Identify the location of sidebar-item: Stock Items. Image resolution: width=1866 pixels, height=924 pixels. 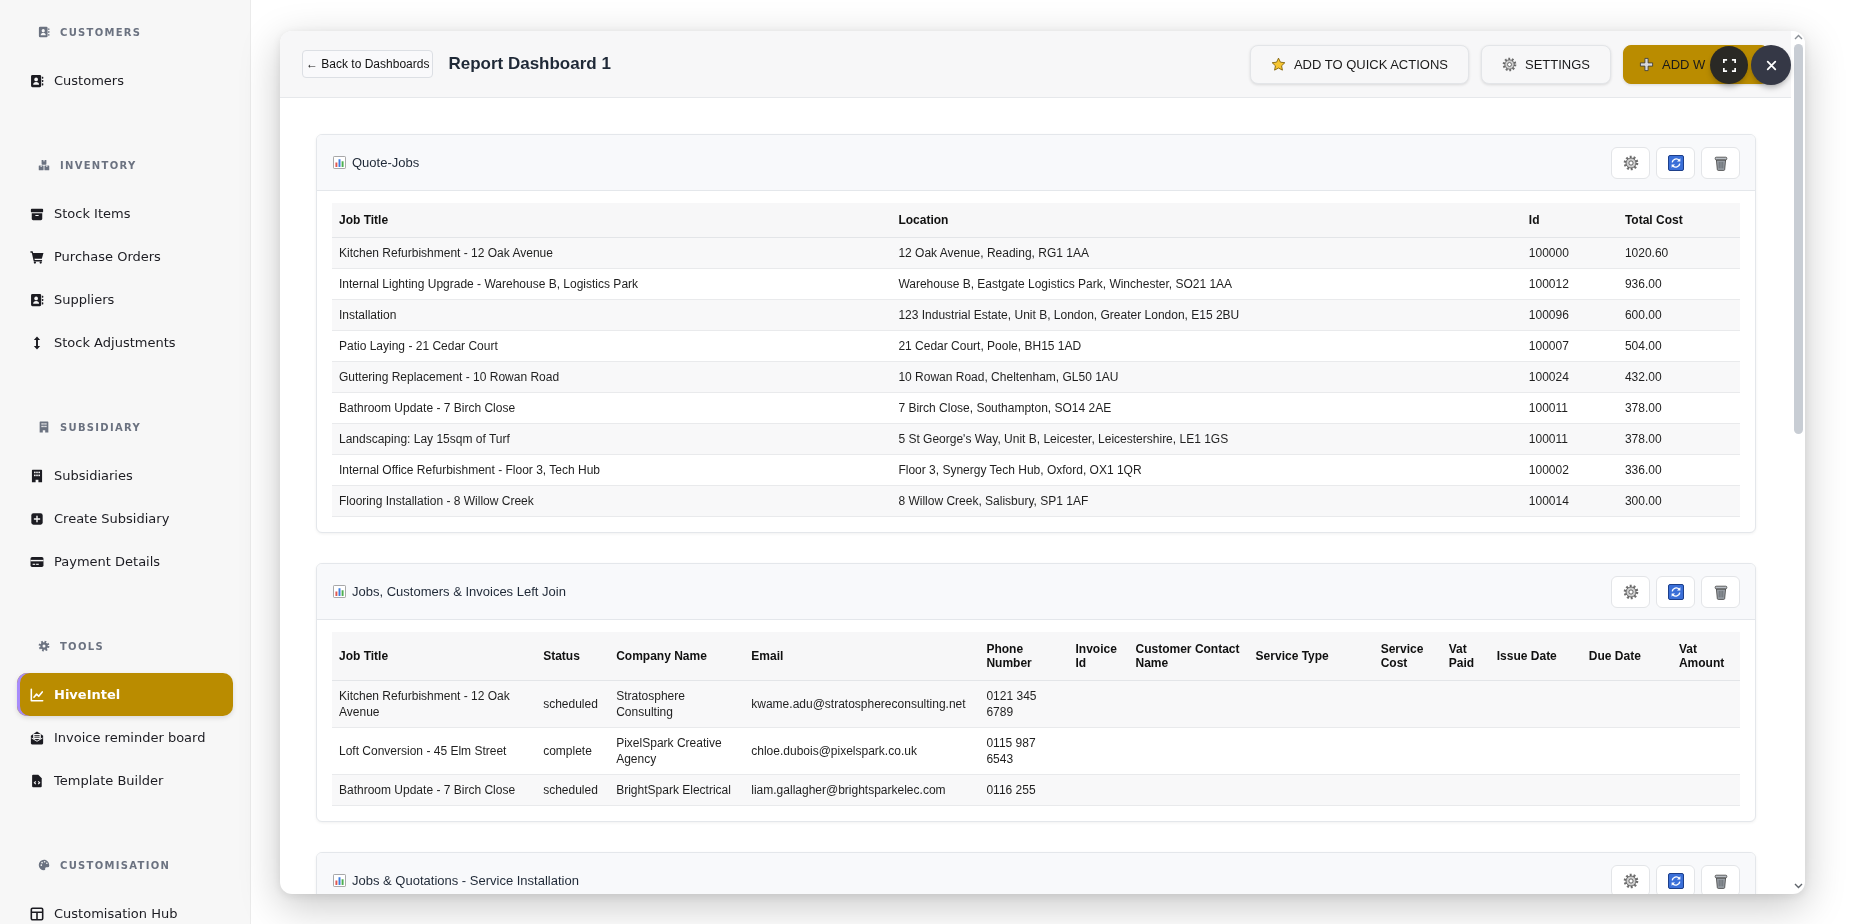
(125, 213).